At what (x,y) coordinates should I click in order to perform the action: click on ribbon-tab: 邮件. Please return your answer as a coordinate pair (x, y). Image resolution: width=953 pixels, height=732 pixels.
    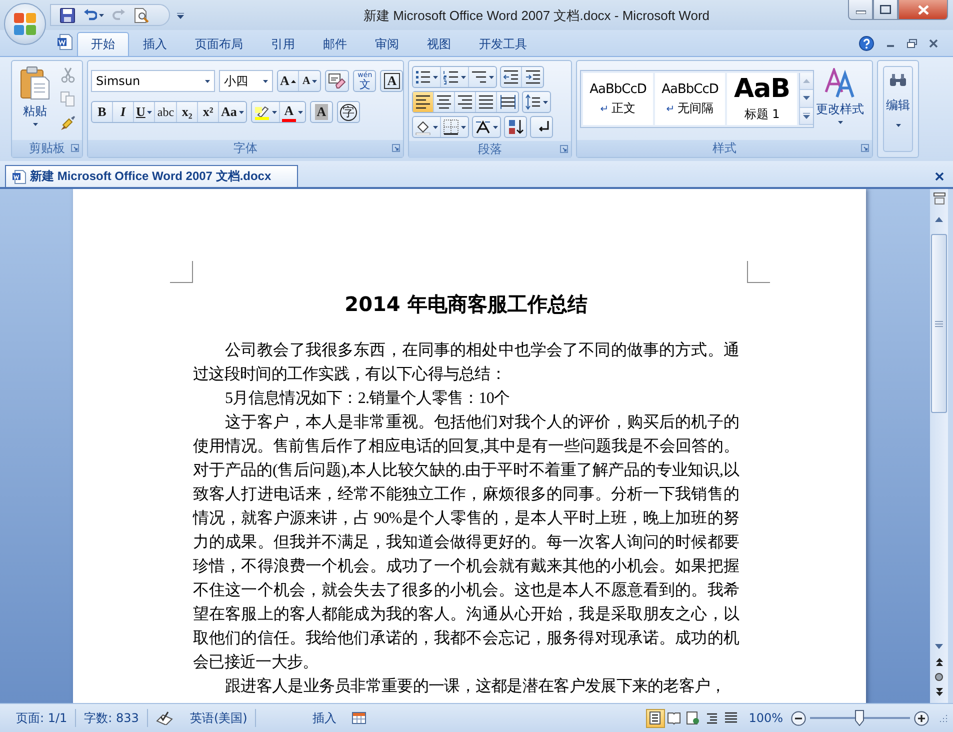
    Looking at the image, I should click on (335, 44).